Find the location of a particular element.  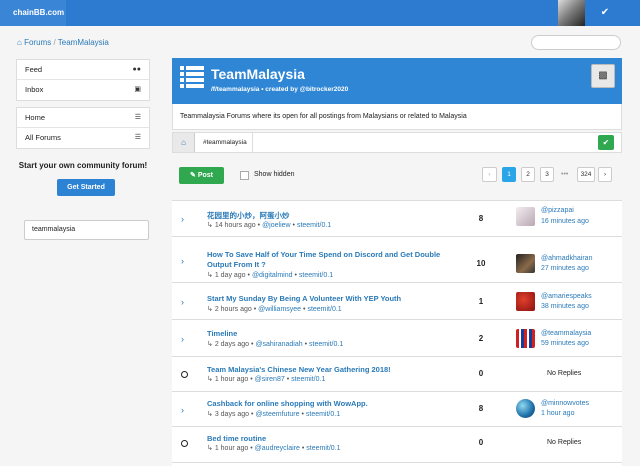

last-reply-user: @pizzapai is located at coordinates (557, 210).